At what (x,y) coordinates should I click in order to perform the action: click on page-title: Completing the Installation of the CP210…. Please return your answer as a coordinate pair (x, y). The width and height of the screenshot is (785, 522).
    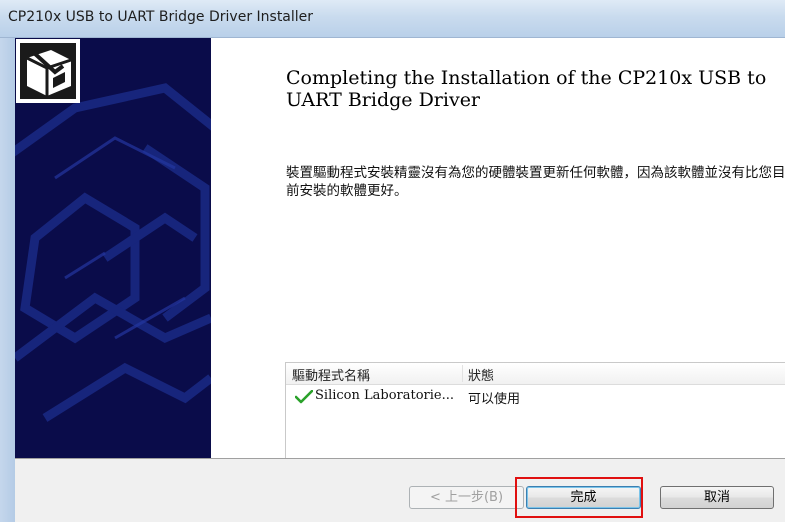
    Looking at the image, I should click on (526, 89).